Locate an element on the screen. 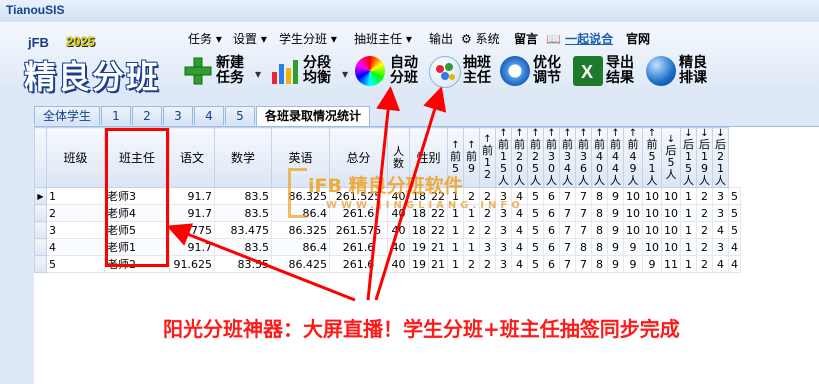 The width and height of the screenshot is (819, 384). table-cell: 18 is located at coordinates (419, 230).